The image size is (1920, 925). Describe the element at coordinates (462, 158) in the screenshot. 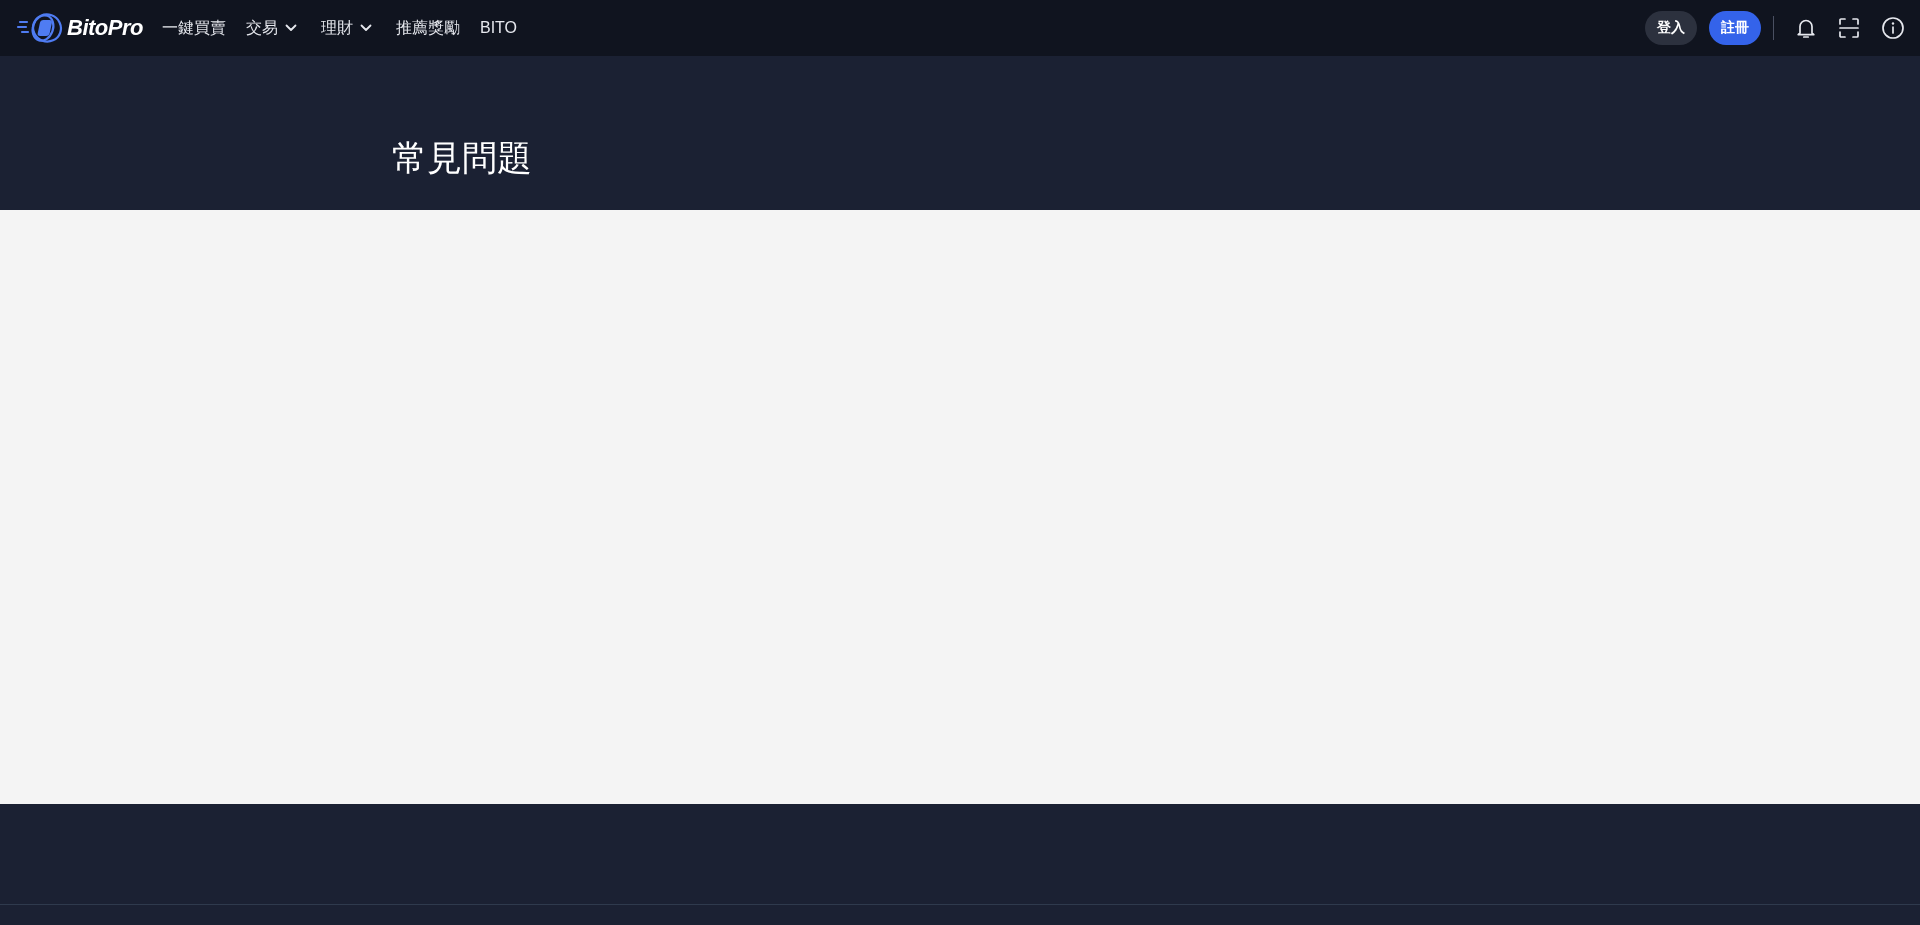

I see `page-title: 常見問題` at that location.